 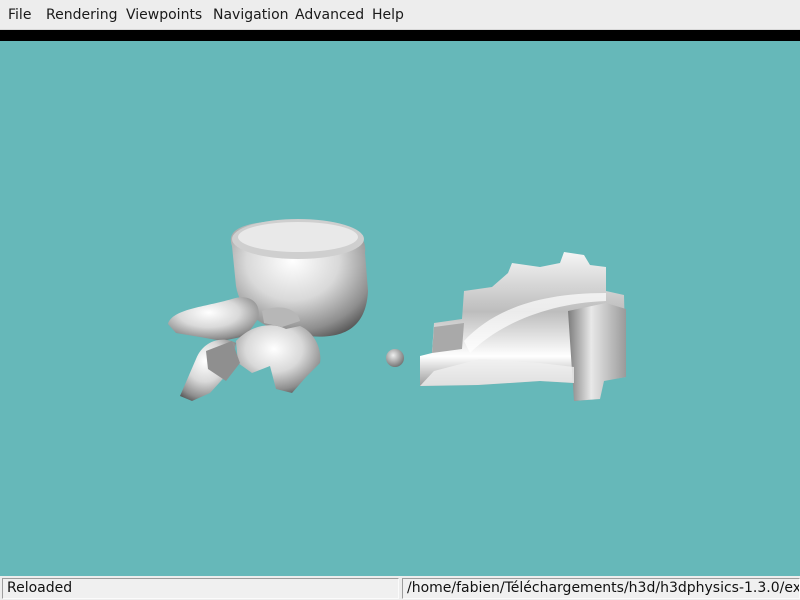 I want to click on menu-rendering: Rendering, so click(x=82, y=15).